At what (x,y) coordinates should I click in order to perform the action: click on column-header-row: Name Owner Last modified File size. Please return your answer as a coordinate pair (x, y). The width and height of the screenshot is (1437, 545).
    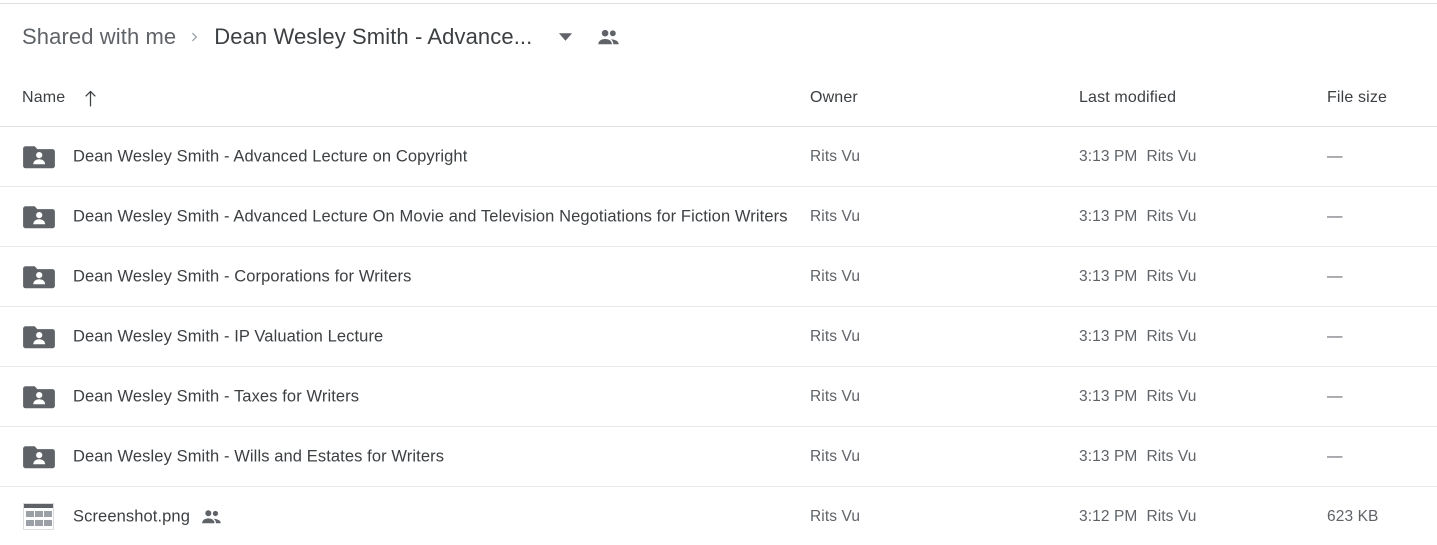
    Looking at the image, I should click on (718, 98).